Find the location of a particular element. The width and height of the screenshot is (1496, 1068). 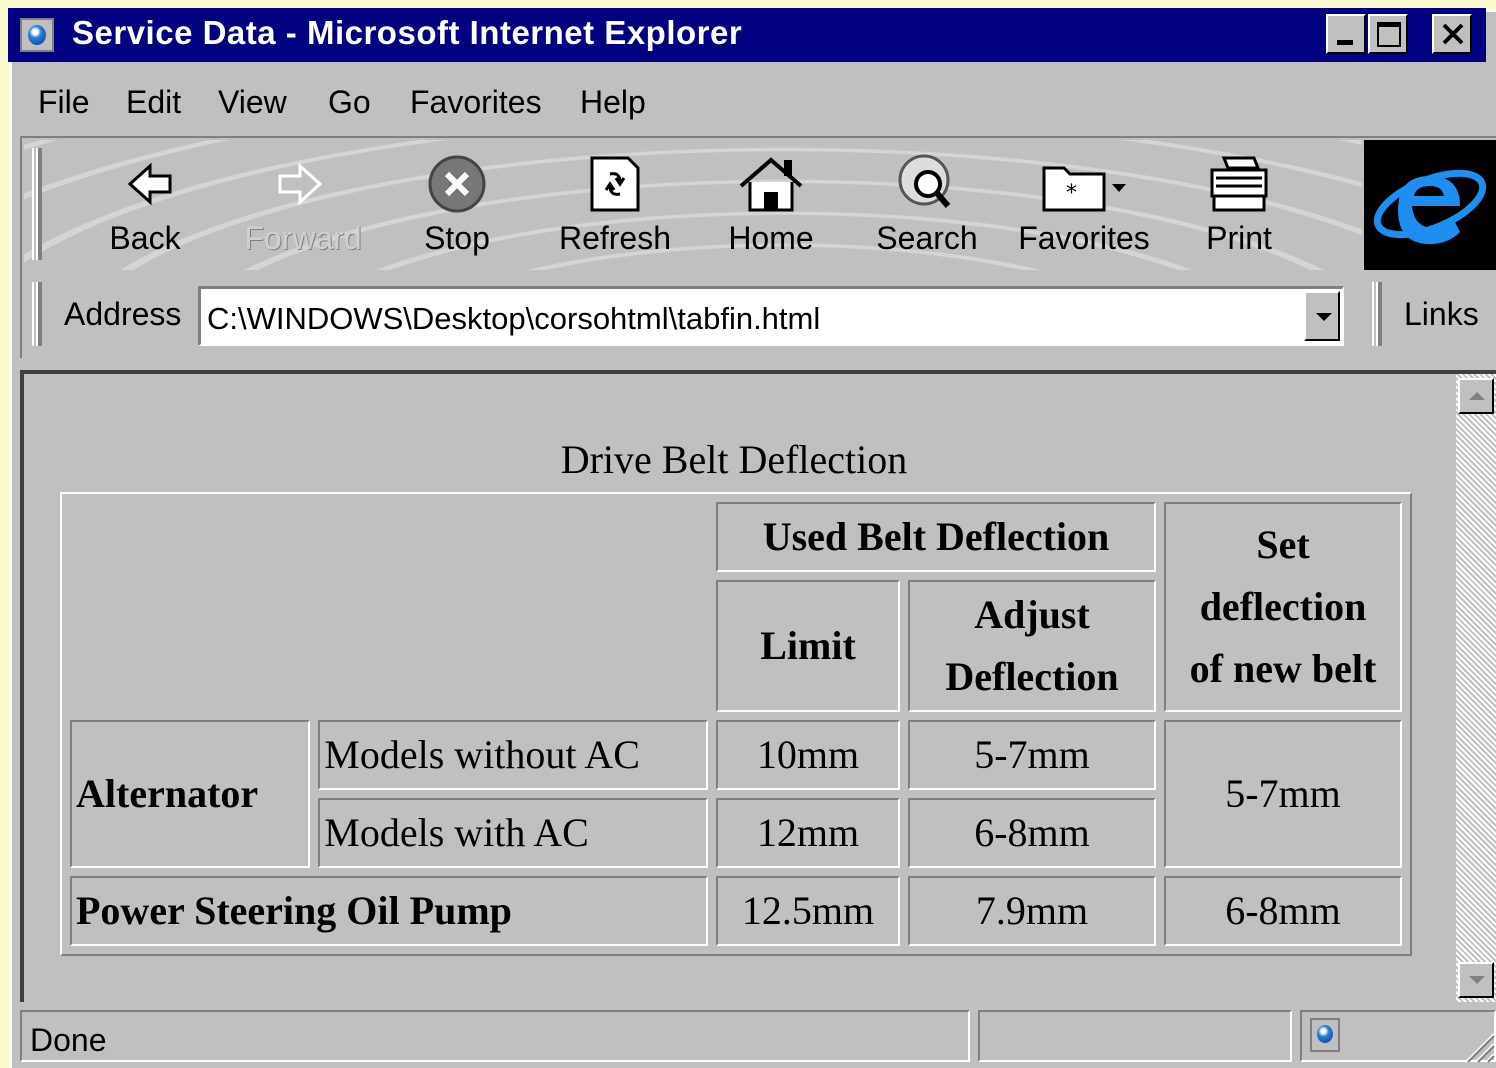

search-button: Search is located at coordinates (927, 209).